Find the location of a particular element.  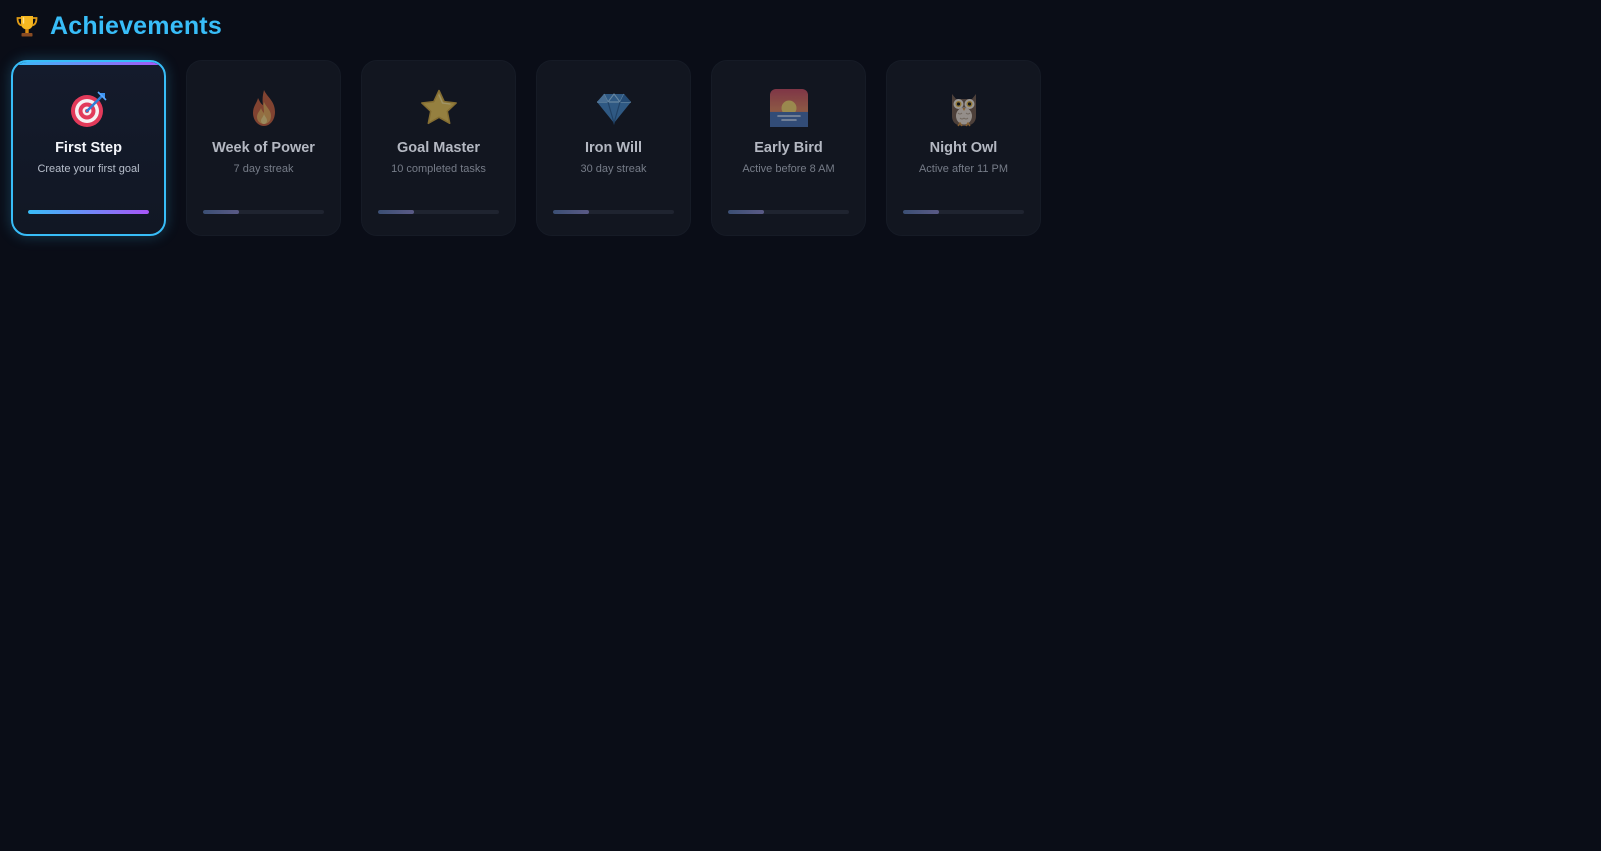

achievement-title: Week of Power is located at coordinates (263, 148).